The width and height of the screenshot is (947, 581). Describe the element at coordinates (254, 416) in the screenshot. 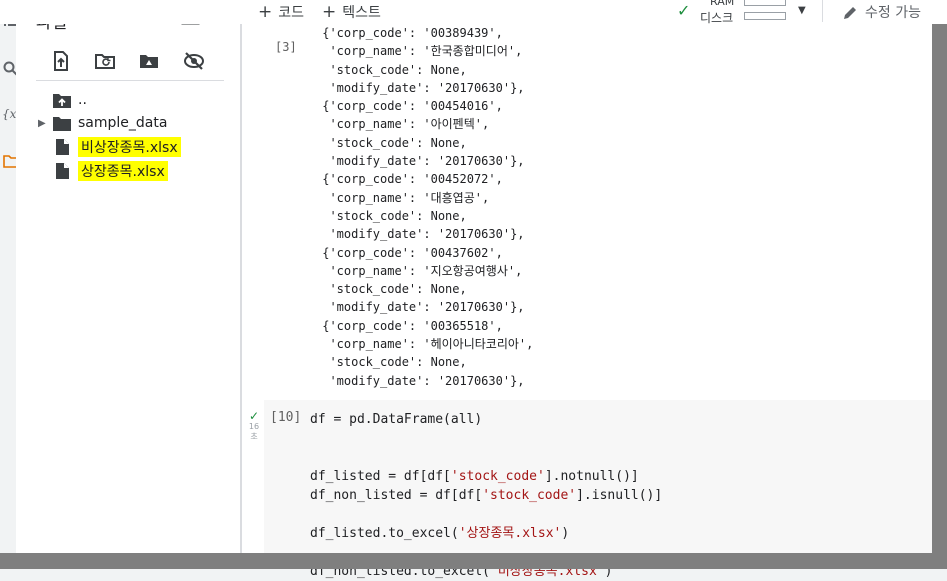

I see `run-success-check-icon: ✓` at that location.